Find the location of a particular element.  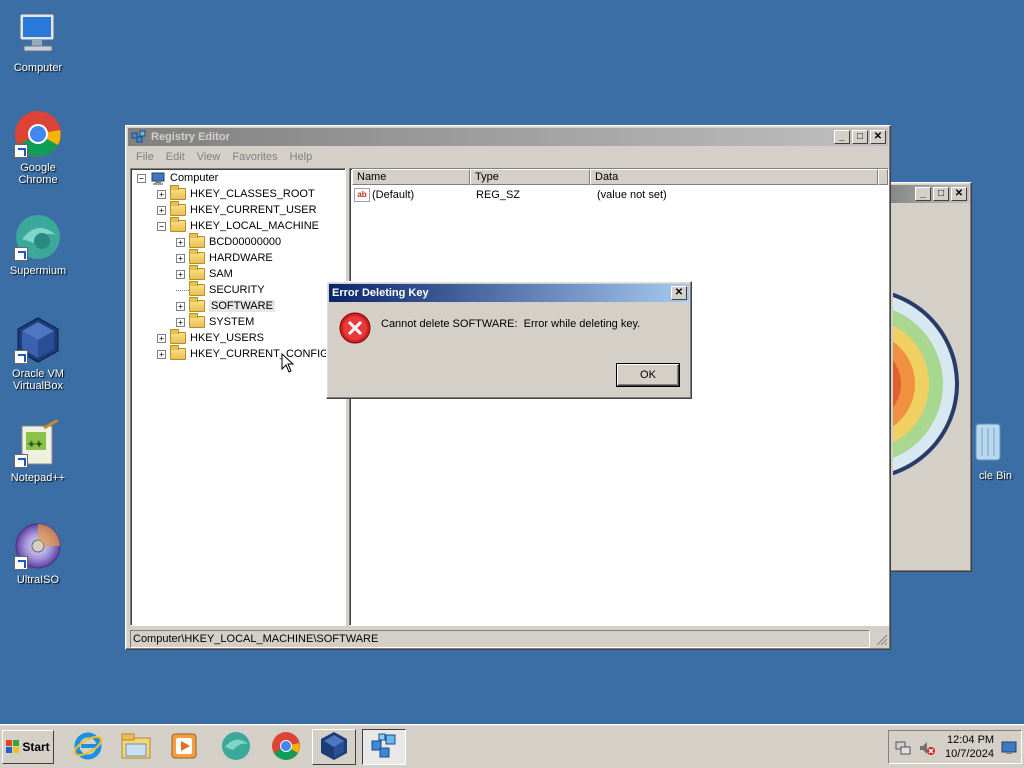

tree-item: + BCD00000000 is located at coordinates (229, 241).